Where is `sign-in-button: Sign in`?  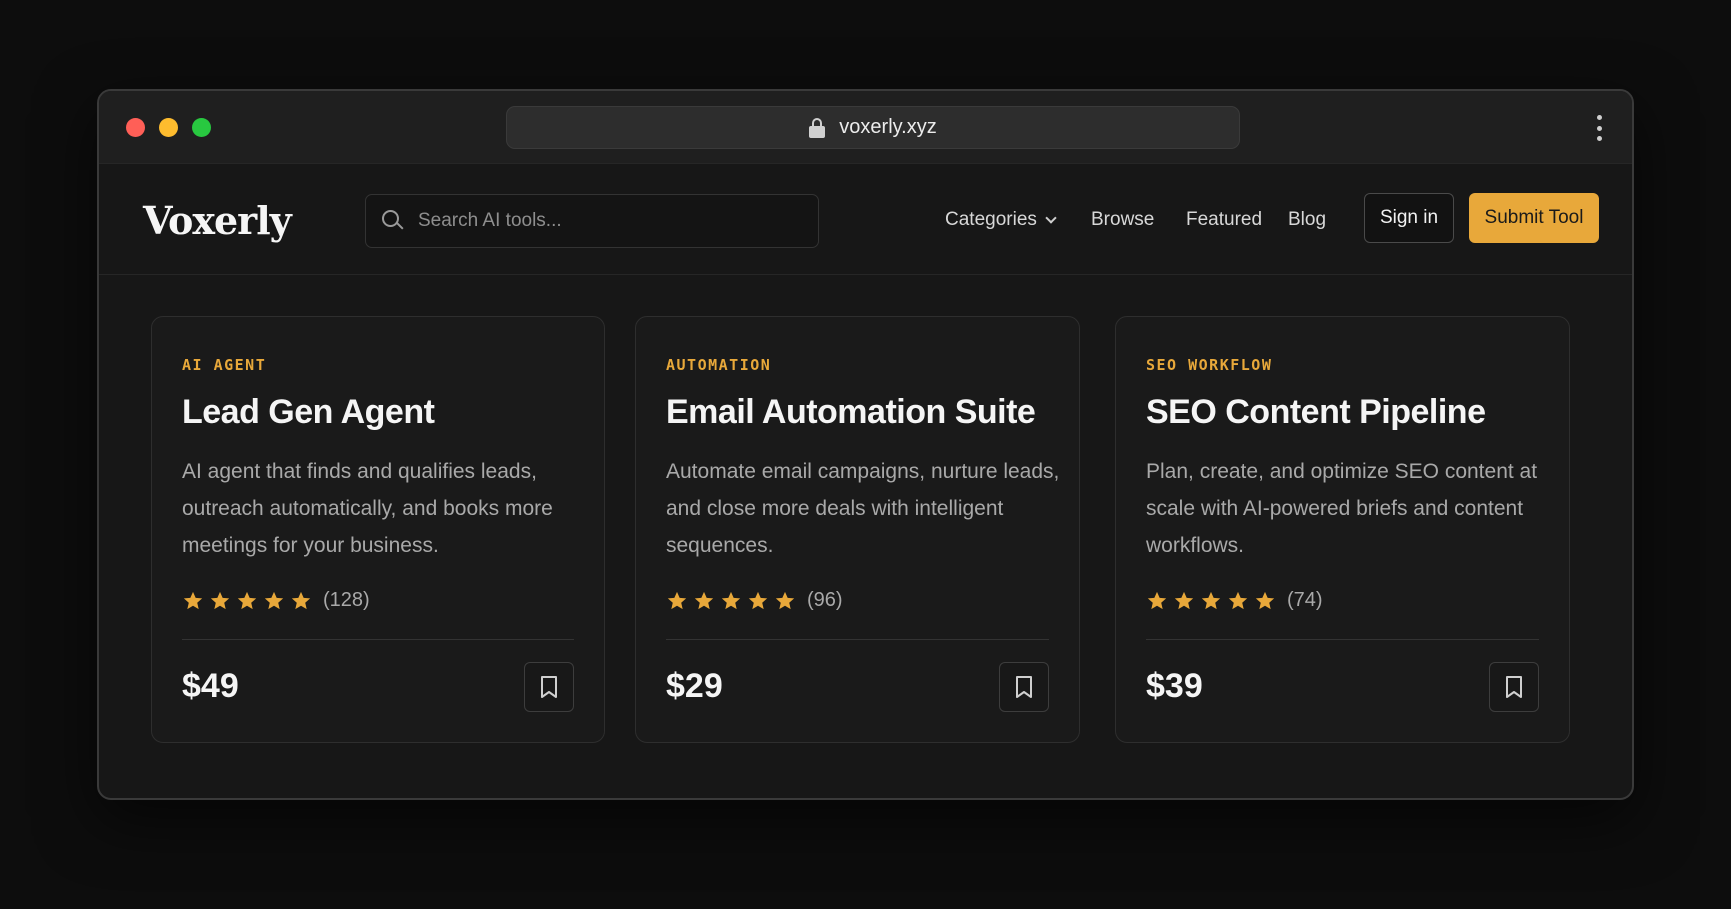 sign-in-button: Sign in is located at coordinates (1409, 218).